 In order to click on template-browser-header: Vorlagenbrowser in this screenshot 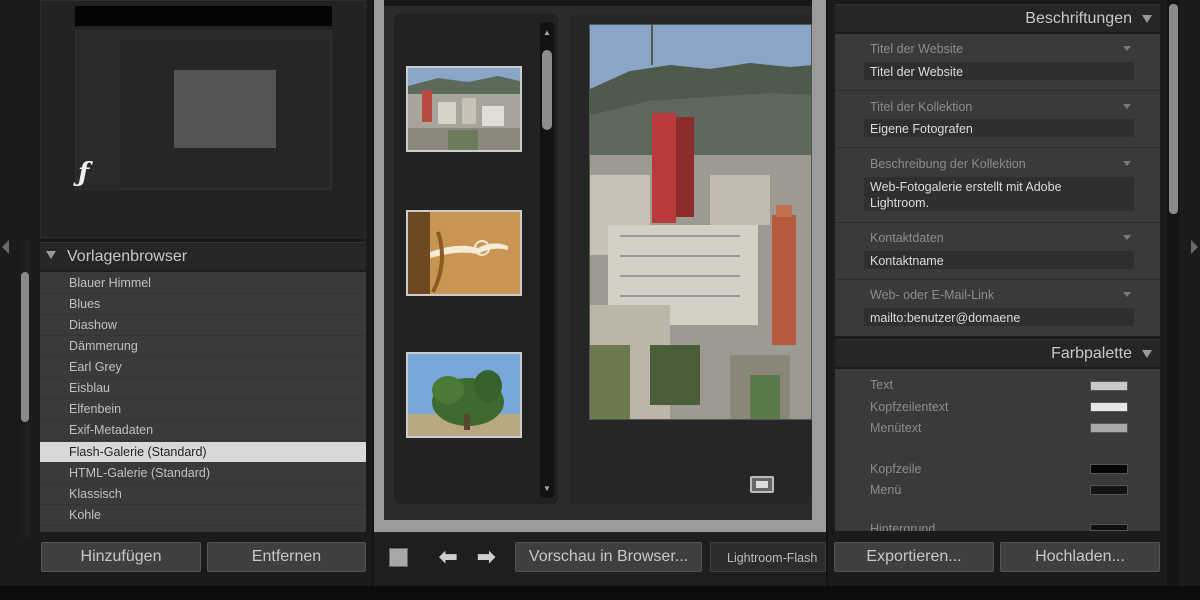, I will do `click(203, 256)`.